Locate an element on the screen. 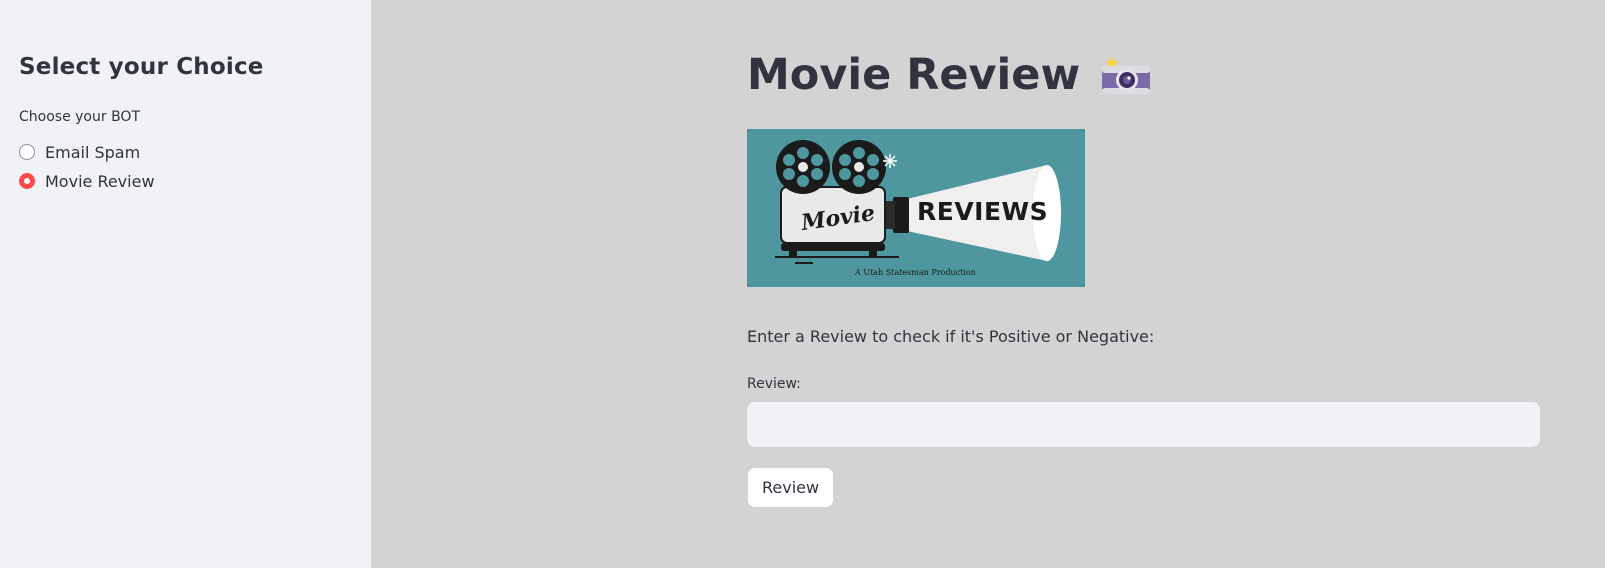 The height and width of the screenshot is (568, 1605). page-title: Movie Review is located at coordinates (949, 75).